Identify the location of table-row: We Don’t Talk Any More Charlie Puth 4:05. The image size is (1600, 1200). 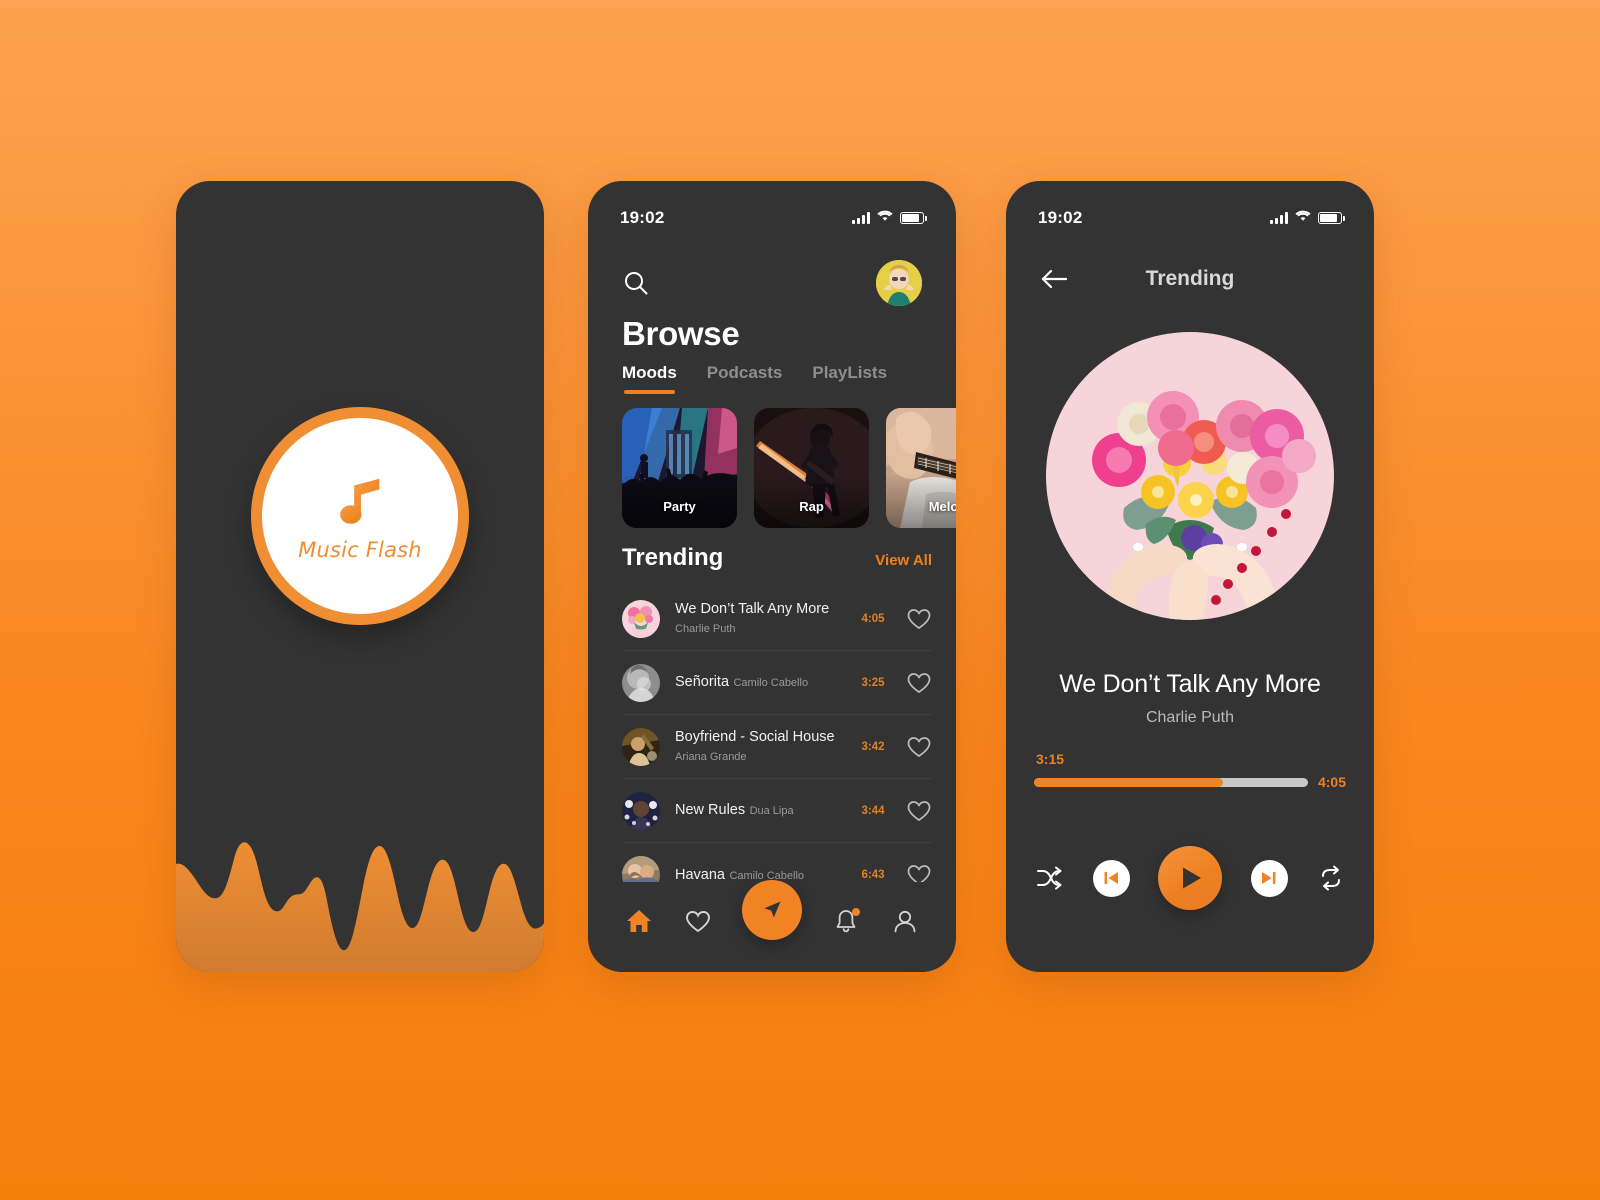
(777, 619).